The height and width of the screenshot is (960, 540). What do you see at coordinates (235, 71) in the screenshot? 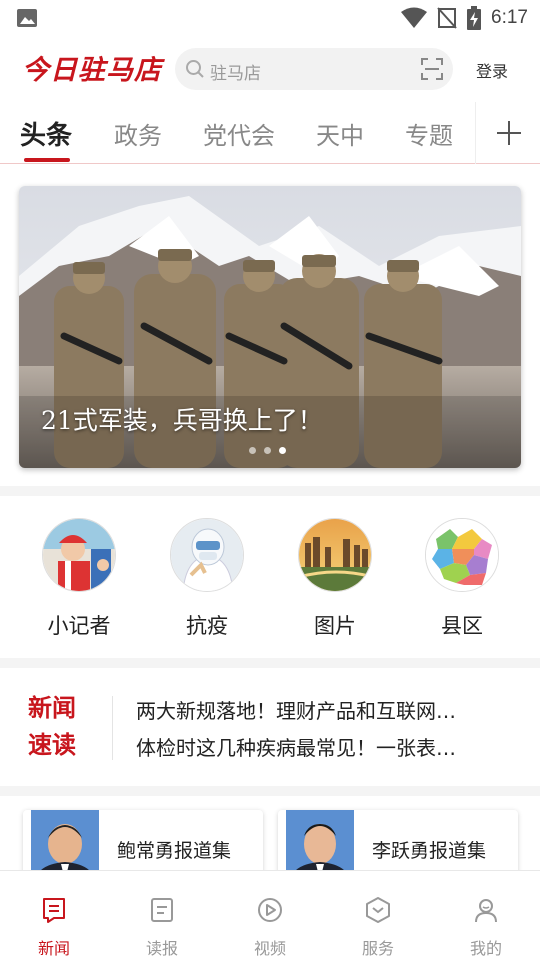
I see `search-placeholder: 驻马店` at bounding box center [235, 71].